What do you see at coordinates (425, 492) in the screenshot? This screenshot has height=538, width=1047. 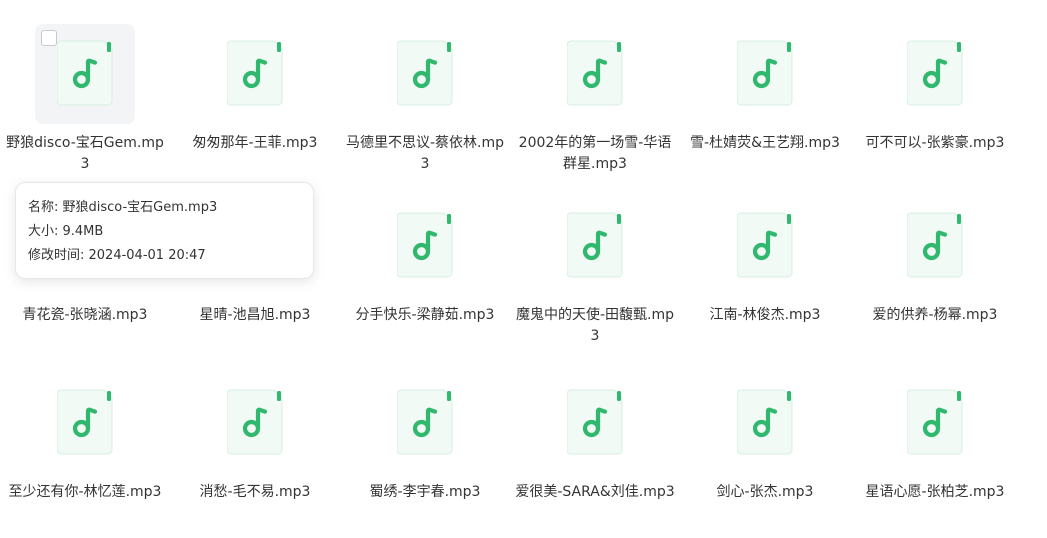 I see `file-name: 蜀绣-李宇春.mp3` at bounding box center [425, 492].